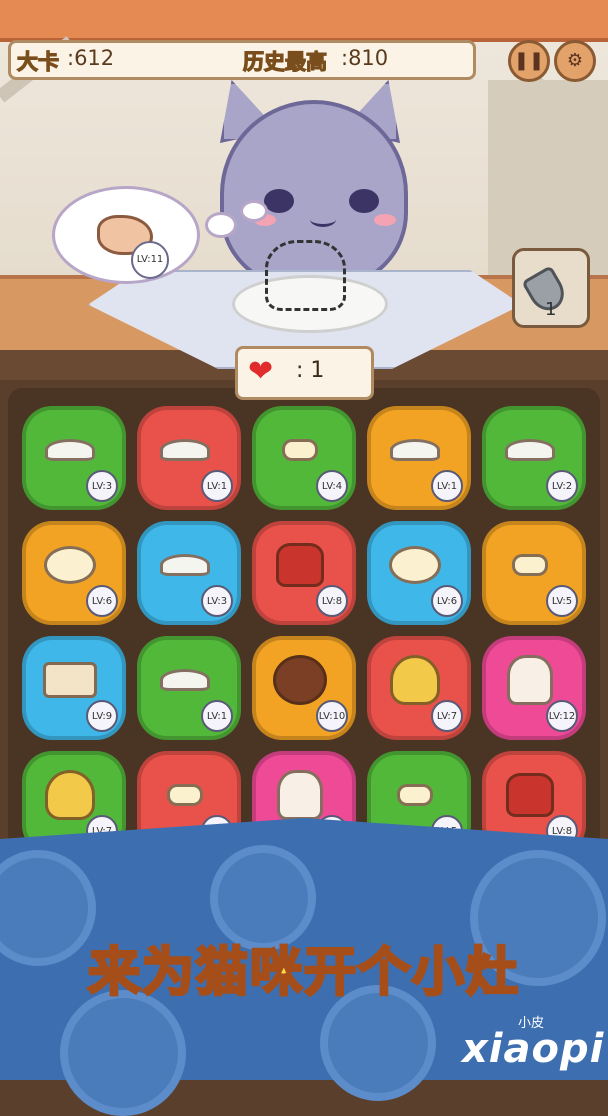 The width and height of the screenshot is (608, 1116). What do you see at coordinates (37, 61) in the screenshot?
I see `score-label: 大卡` at bounding box center [37, 61].